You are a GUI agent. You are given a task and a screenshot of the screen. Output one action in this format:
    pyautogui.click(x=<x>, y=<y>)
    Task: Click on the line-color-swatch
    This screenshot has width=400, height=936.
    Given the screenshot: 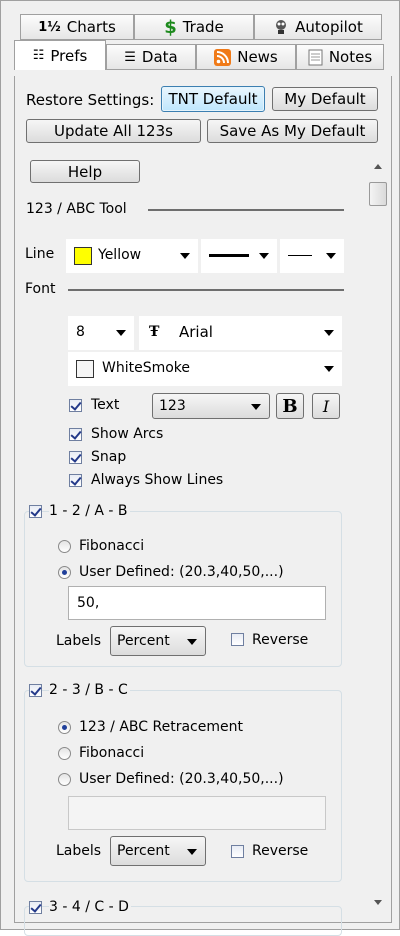 What is the action you would take?
    pyautogui.click(x=83, y=256)
    